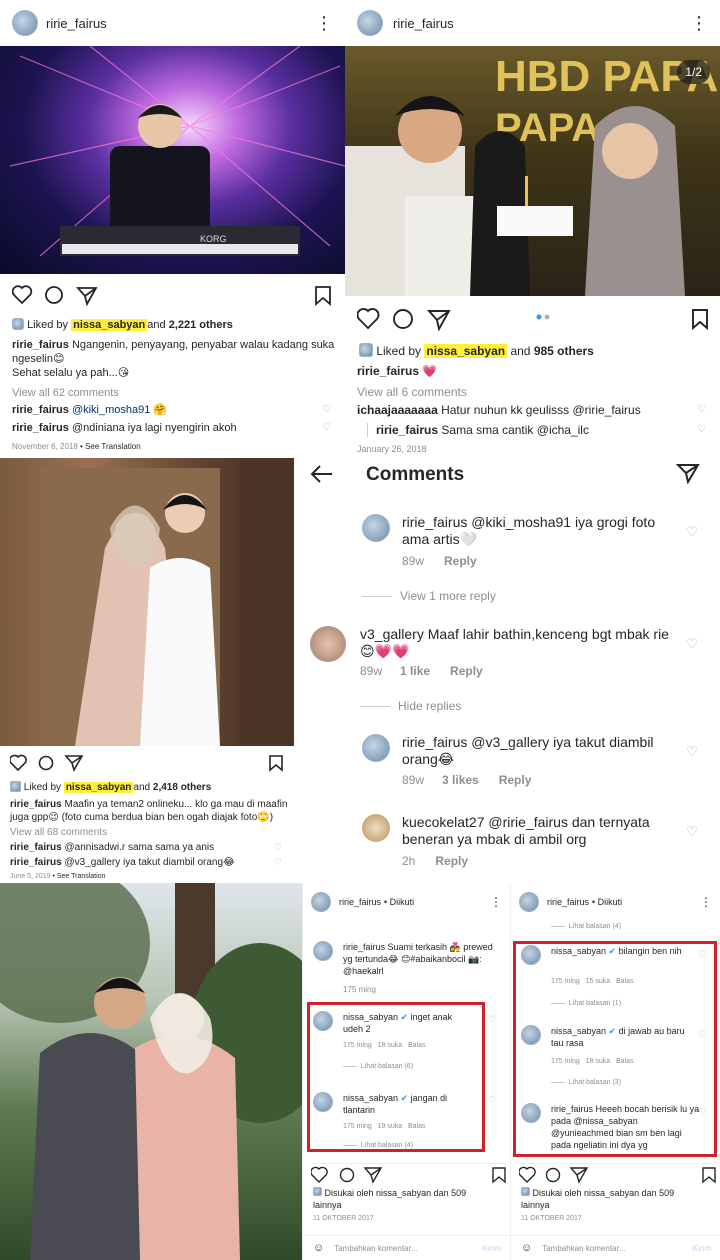 Image resolution: width=720 pixels, height=1260 pixels. Describe the element at coordinates (322, 476) in the screenshot. I see `back-arrow-icon` at that location.